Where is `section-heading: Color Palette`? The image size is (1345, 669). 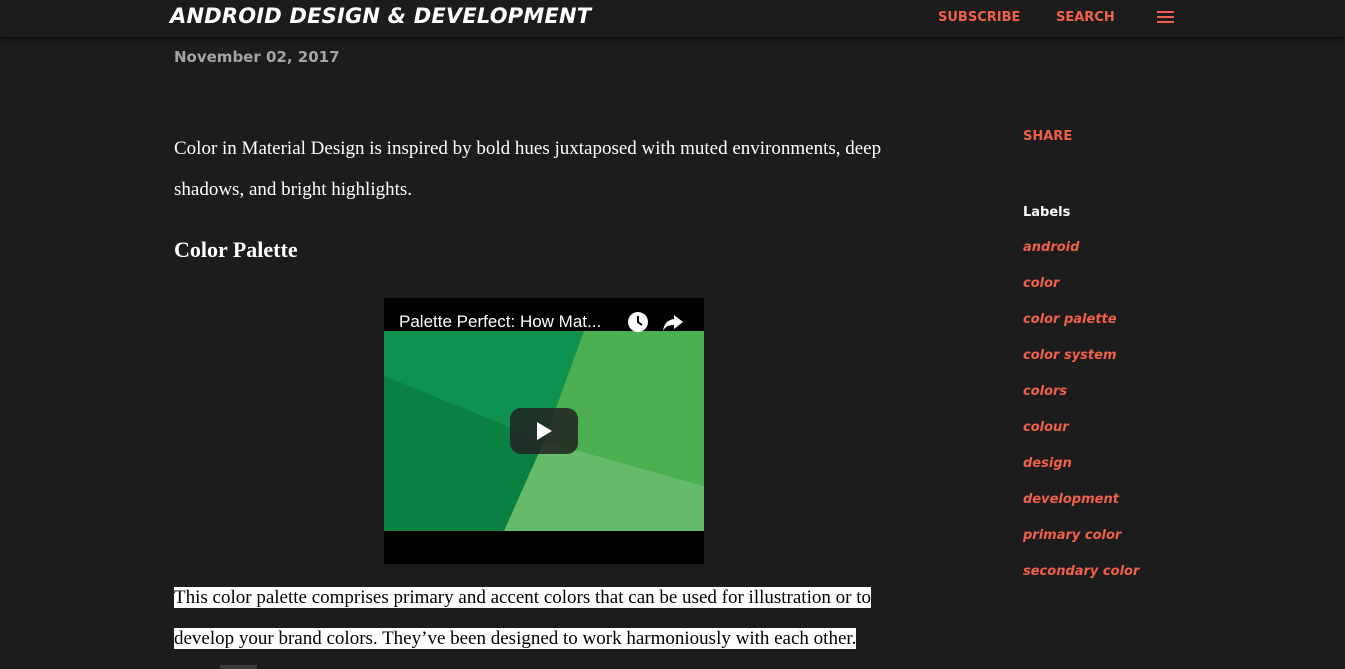
section-heading: Color Palette is located at coordinates (236, 249).